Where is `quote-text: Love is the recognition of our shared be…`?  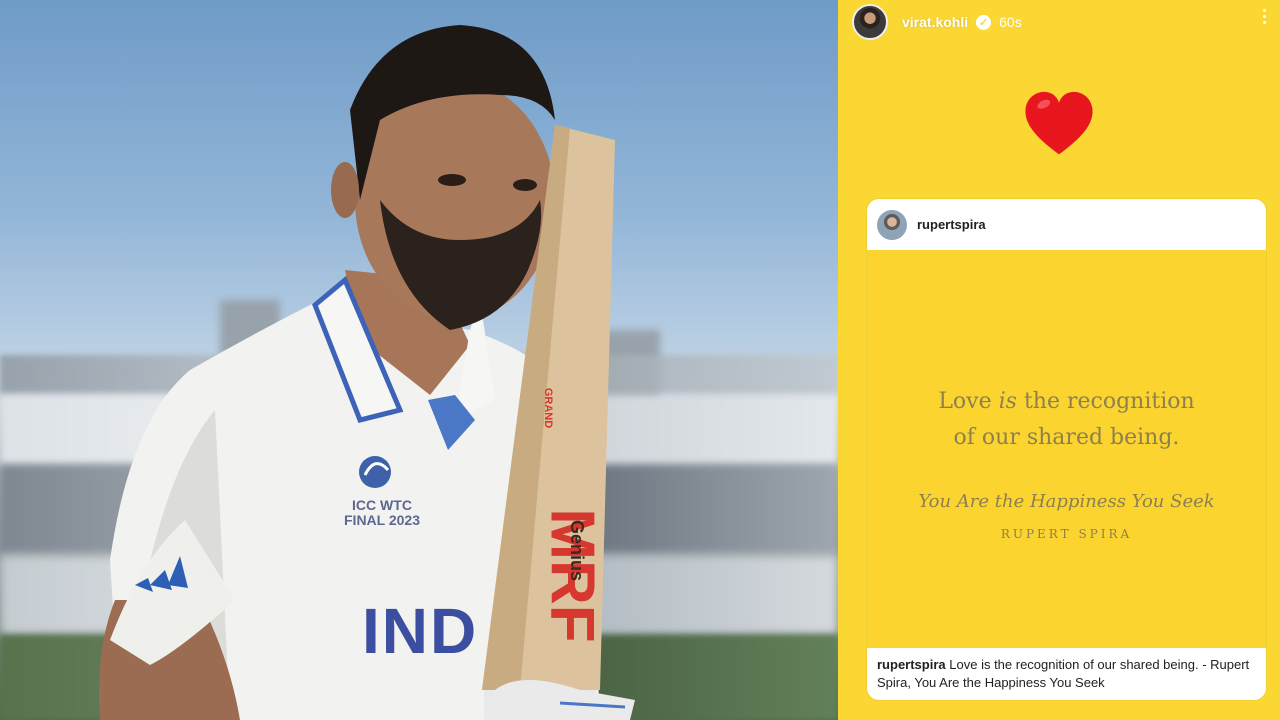 quote-text: Love is the recognition of our shared be… is located at coordinates (1066, 420).